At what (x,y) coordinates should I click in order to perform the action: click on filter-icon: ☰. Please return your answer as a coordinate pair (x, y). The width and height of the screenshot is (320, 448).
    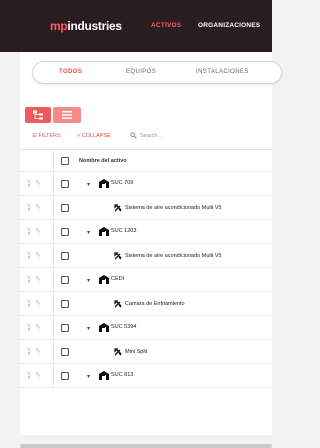
    Looking at the image, I should click on (34, 136).